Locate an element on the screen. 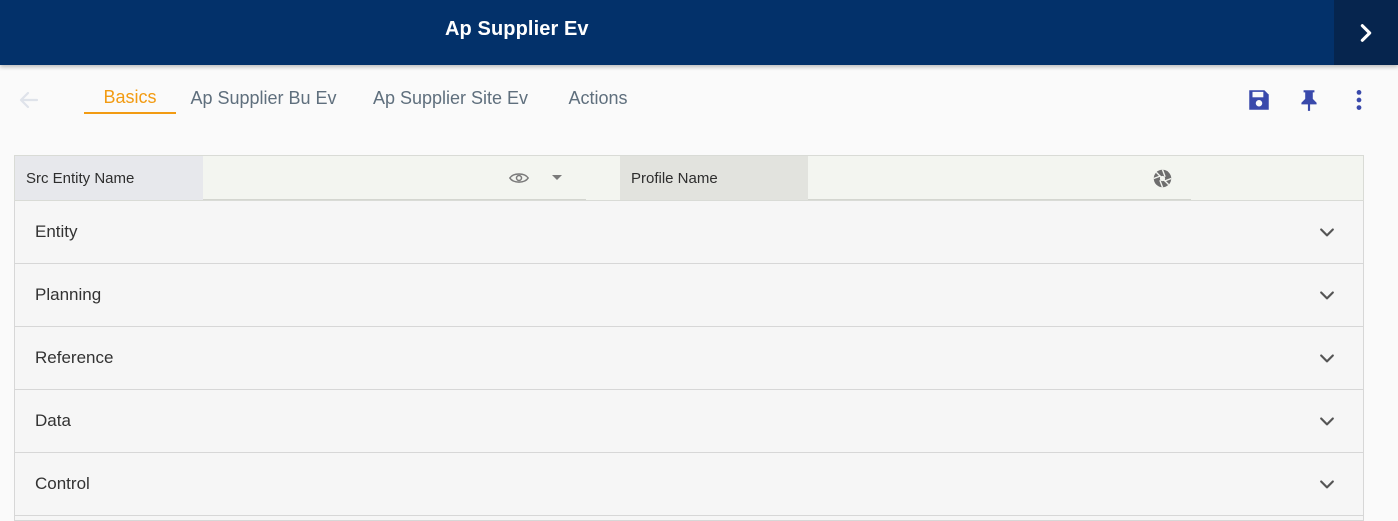 Image resolution: width=1398 pixels, height=521 pixels. pin-icon is located at coordinates (1309, 100).